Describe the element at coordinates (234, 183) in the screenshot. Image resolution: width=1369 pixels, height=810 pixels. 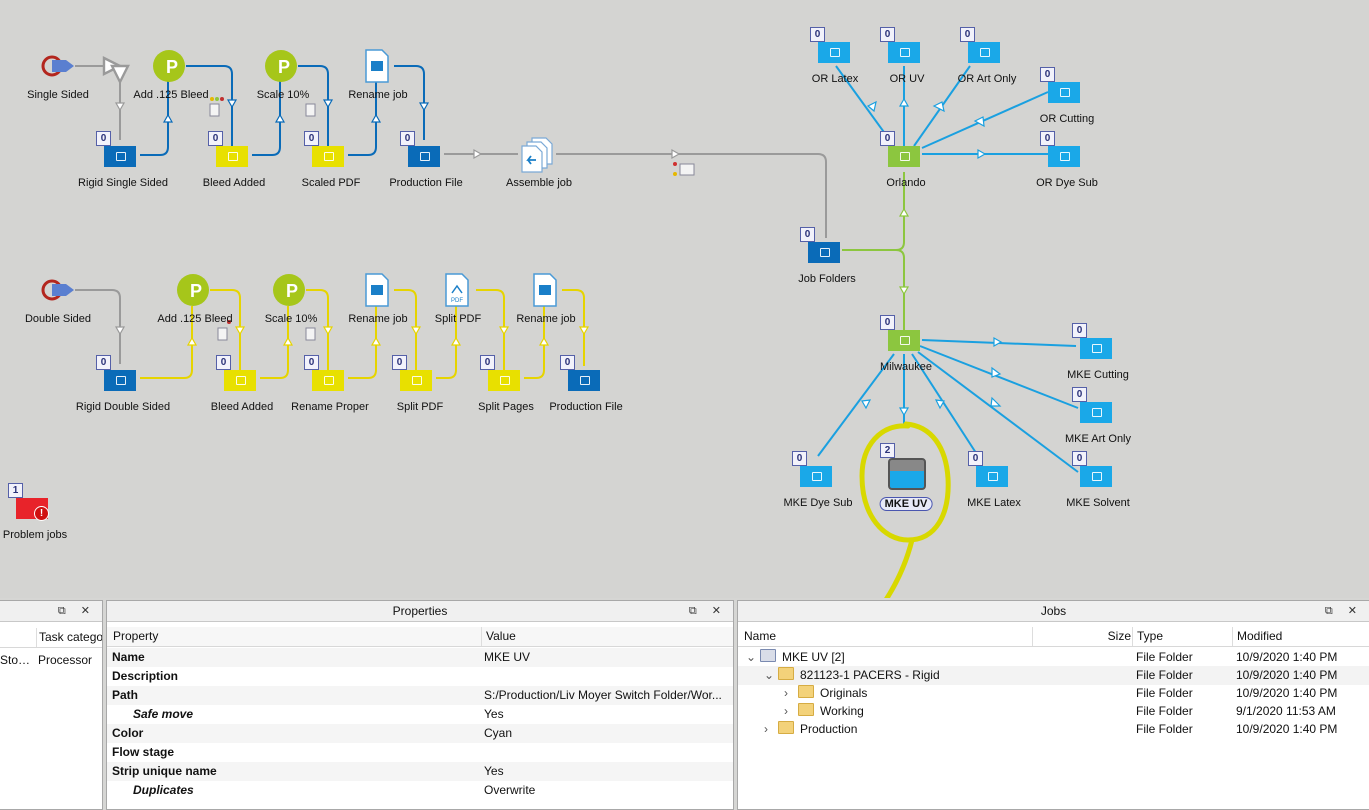
I see `node-label-bleed-added-1: Bleed Added` at that location.